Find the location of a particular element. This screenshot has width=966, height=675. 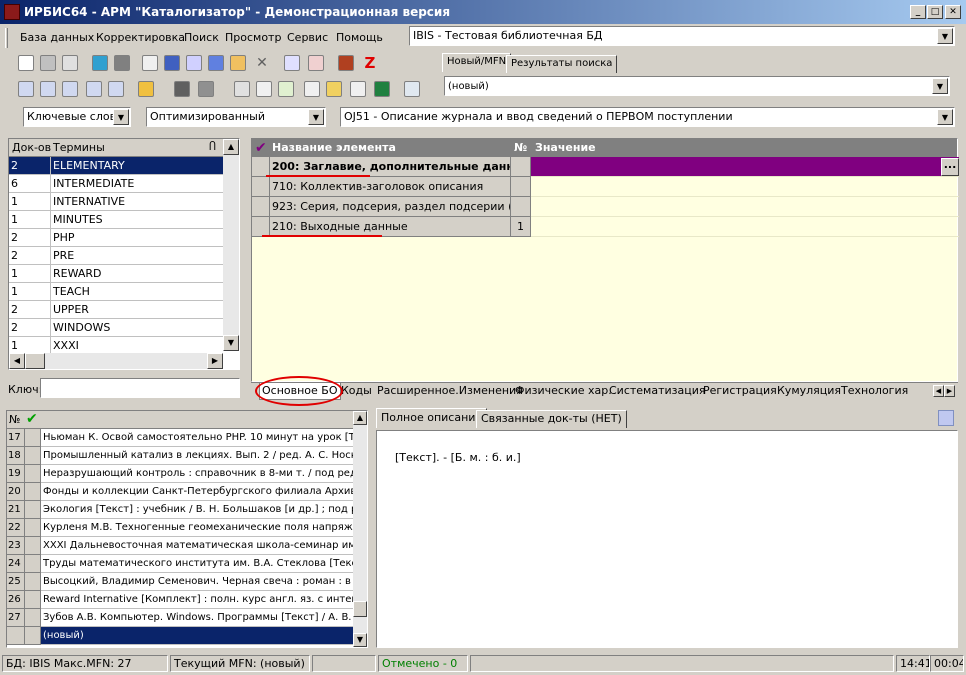

field-row: 710: Коллектив-заголовок описания is located at coordinates (605, 187).